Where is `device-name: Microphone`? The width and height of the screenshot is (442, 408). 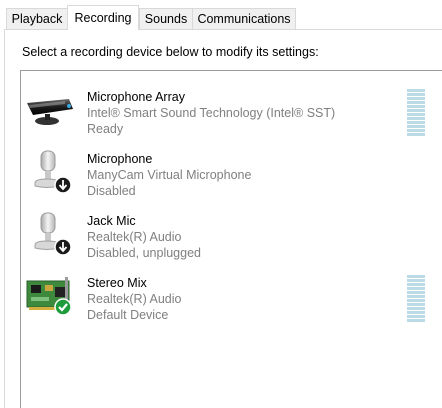 device-name: Microphone is located at coordinates (120, 159).